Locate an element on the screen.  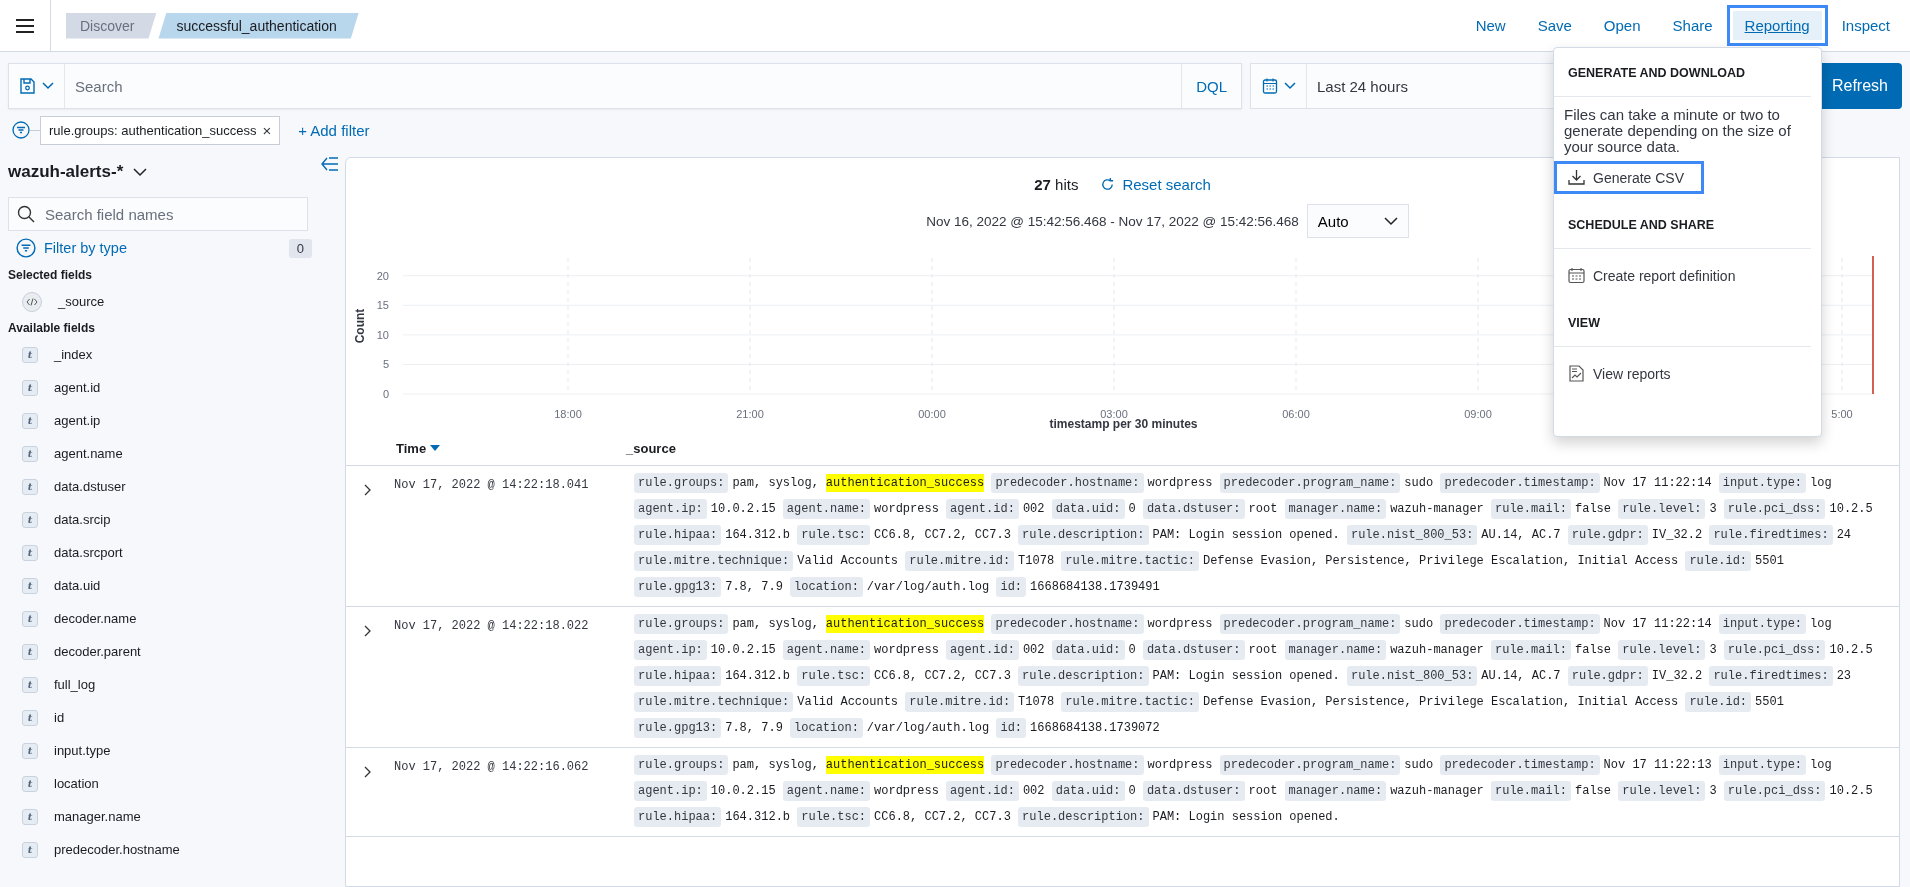
menu-item: Generate CSV is located at coordinates (1629, 177).